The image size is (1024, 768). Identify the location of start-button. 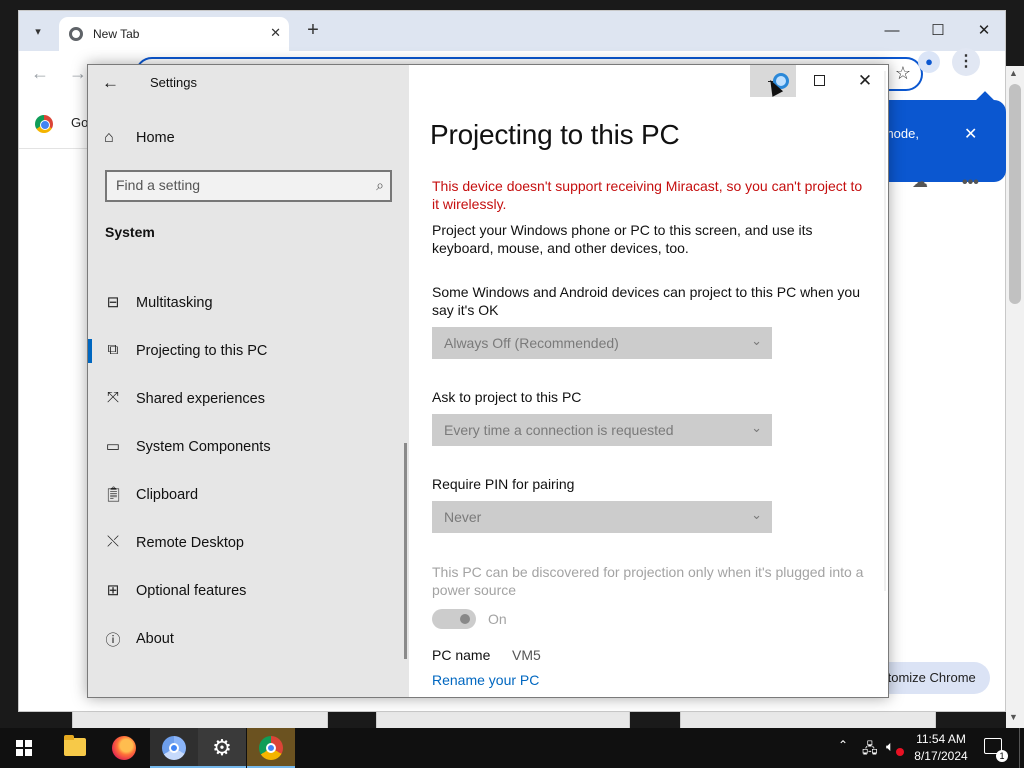
(24, 748).